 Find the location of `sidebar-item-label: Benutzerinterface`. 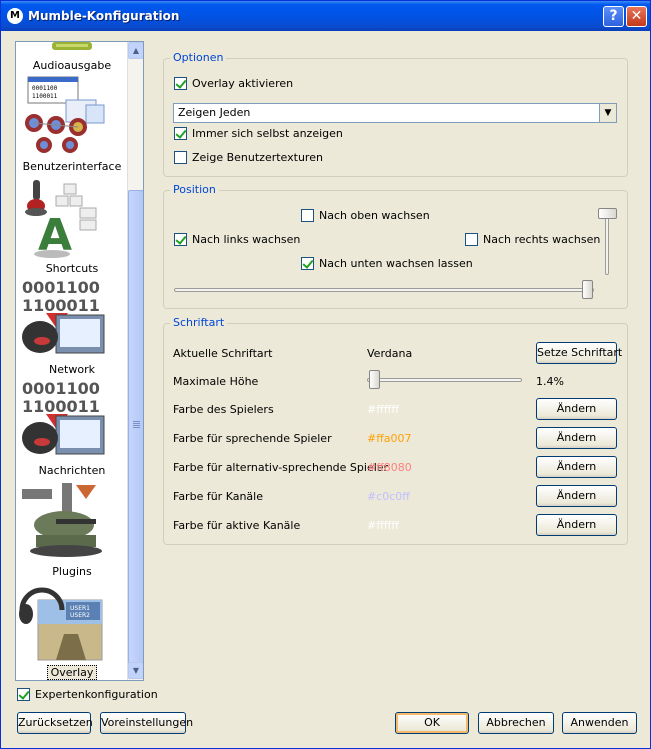

sidebar-item-label: Benutzerinterface is located at coordinates (72, 166).